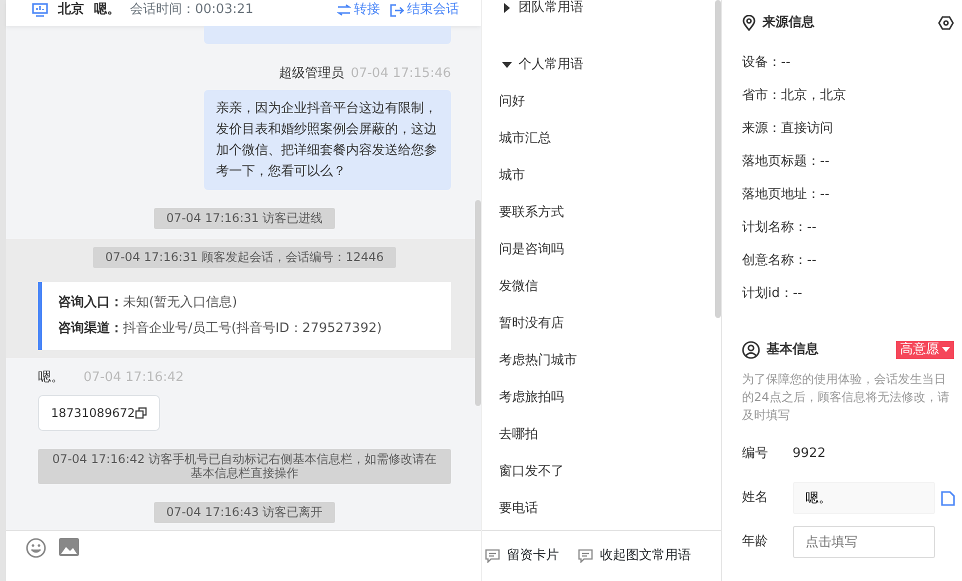 This screenshot has height=581, width=962. What do you see at coordinates (400, 74) in the screenshot?
I see `message-time: 07-04 17:15:46` at bounding box center [400, 74].